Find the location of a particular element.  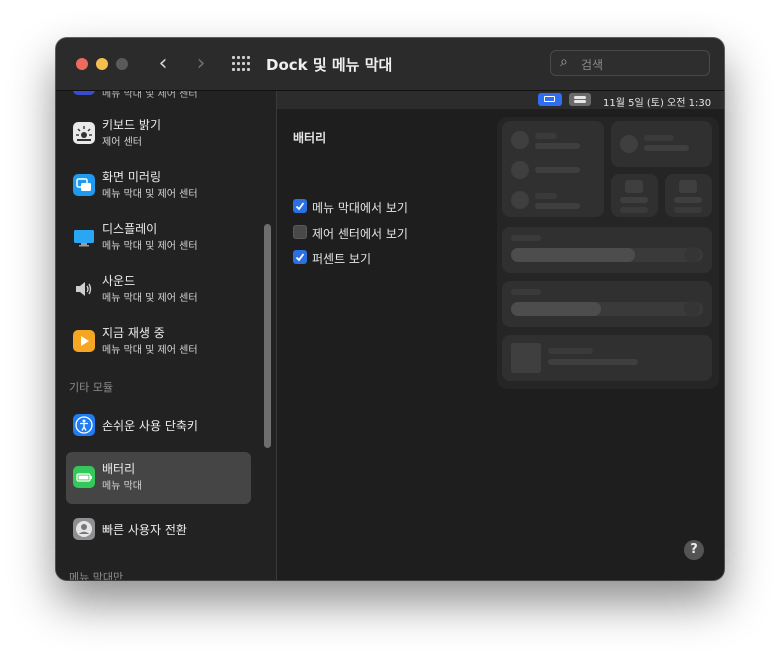

checkbox-show-in-control-center is located at coordinates (300, 232).